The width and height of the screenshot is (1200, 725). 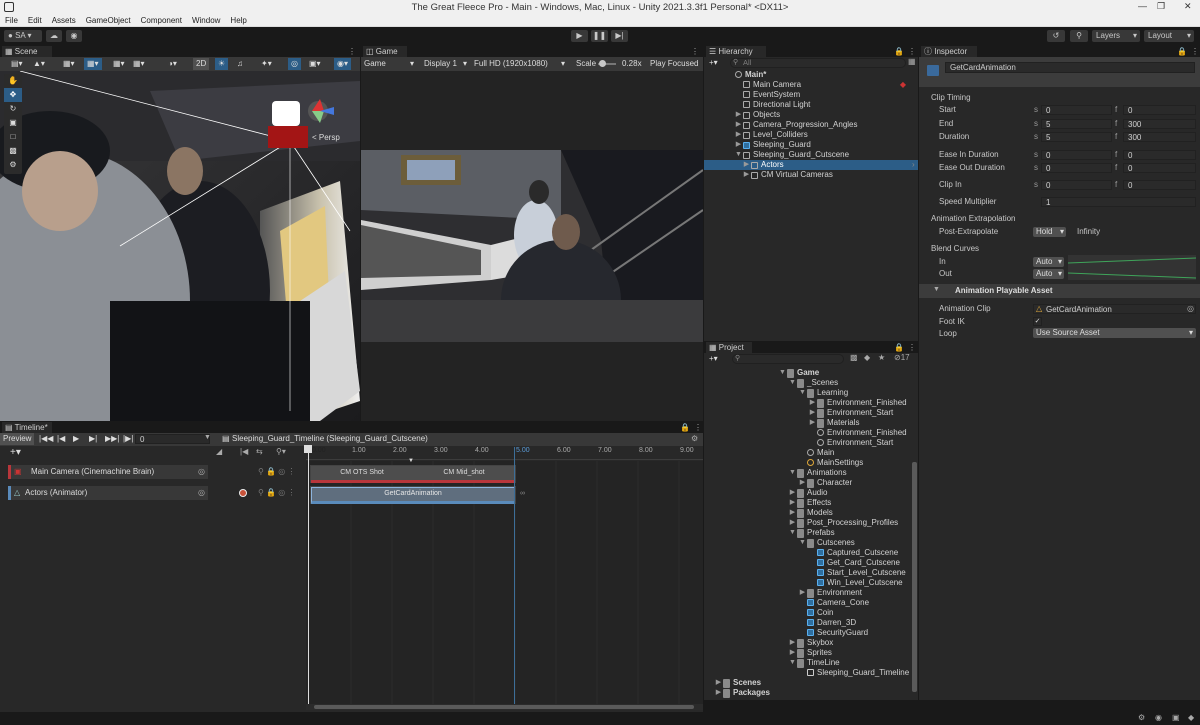 I want to click on close-icon: ✕, so click(x=1188, y=6).